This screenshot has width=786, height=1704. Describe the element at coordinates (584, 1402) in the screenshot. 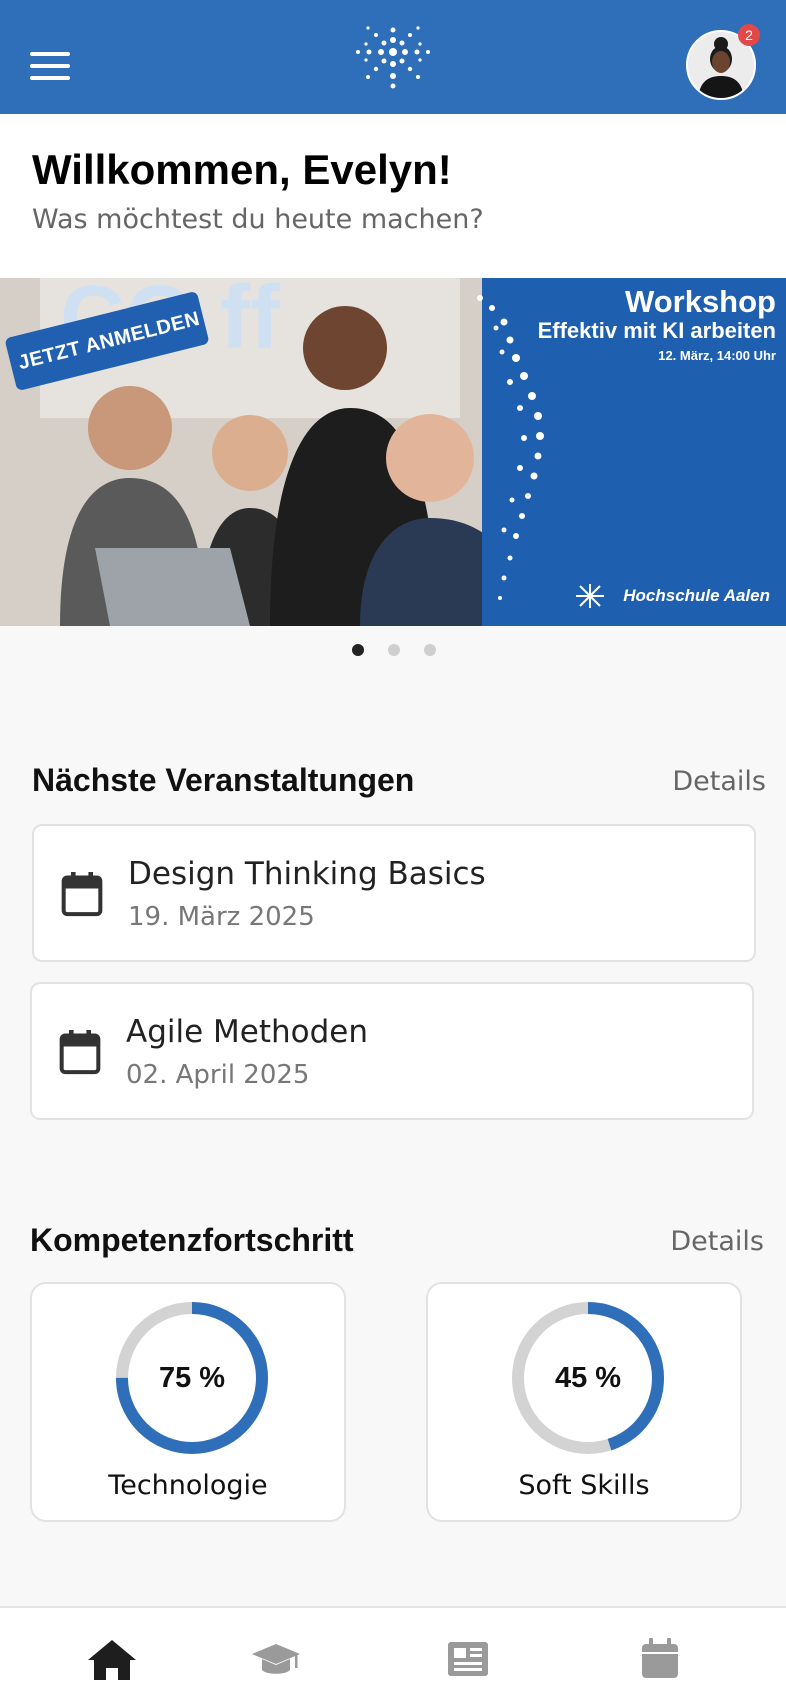

I see `progress-card-soft-skills: 45 % Soft Skills` at that location.